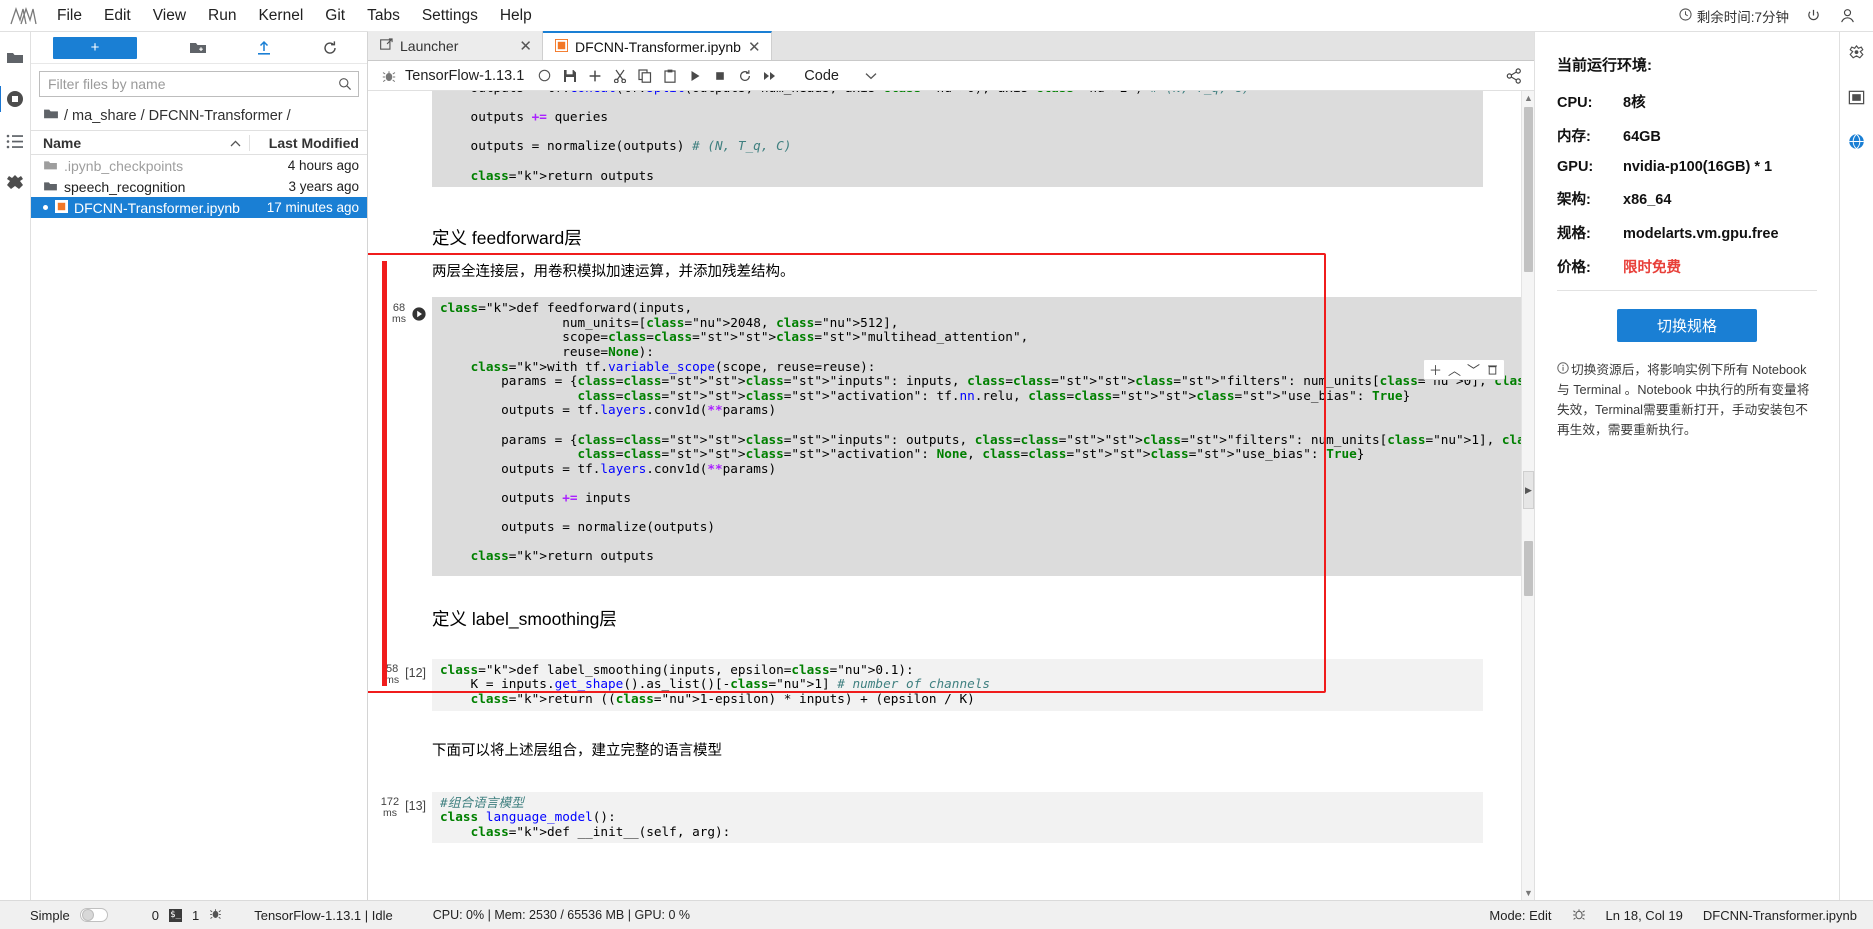  Describe the element at coordinates (383, 16) in the screenshot. I see `menu-tabs: Tabs` at that location.